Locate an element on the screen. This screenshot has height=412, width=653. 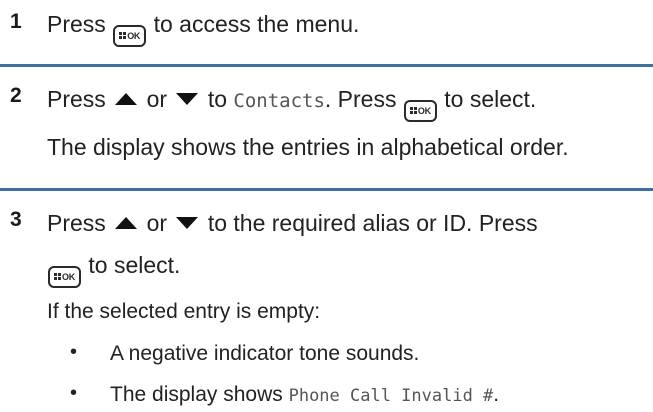
step-number: 2 is located at coordinates (16, 95).